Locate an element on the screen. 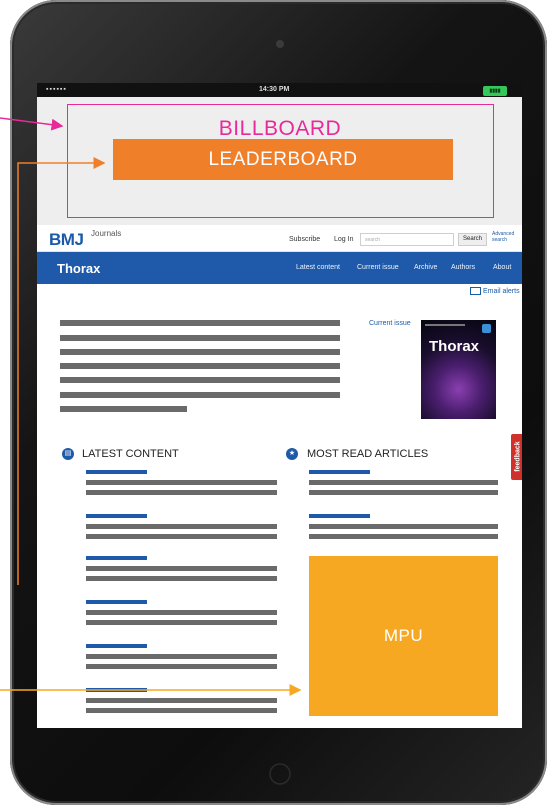 This screenshot has height=805, width=557. nav-archive: Archive is located at coordinates (425, 267).